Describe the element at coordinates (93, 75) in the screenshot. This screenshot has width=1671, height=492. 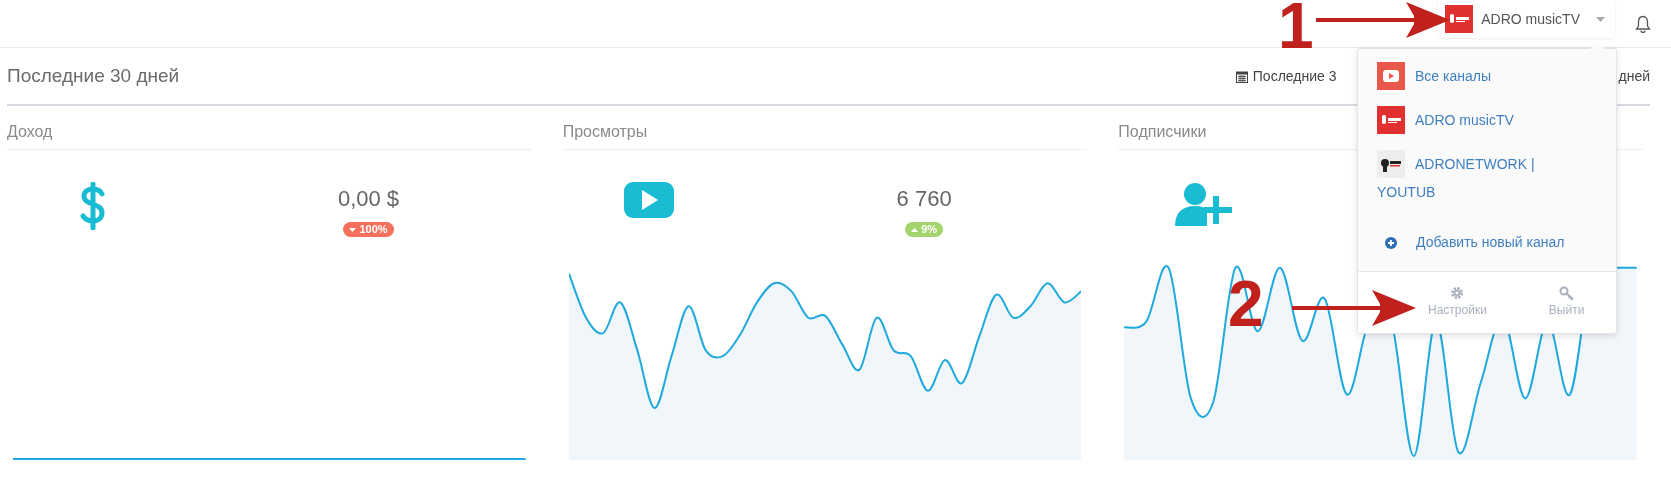
I see `section-title: Последние 30 дней` at that location.